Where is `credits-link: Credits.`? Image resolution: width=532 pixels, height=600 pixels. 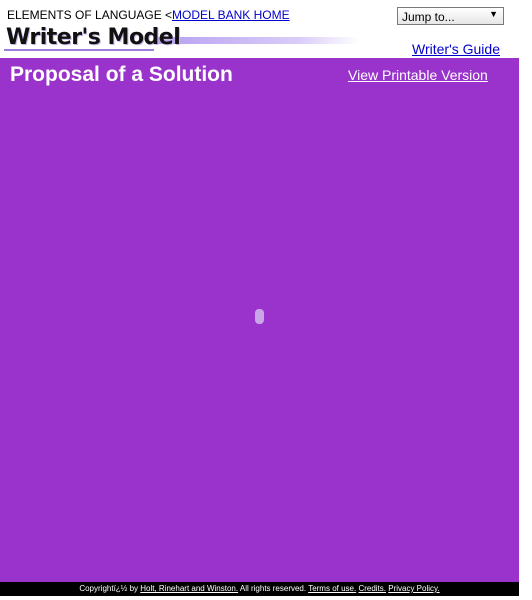
credits-link: Credits. is located at coordinates (372, 588).